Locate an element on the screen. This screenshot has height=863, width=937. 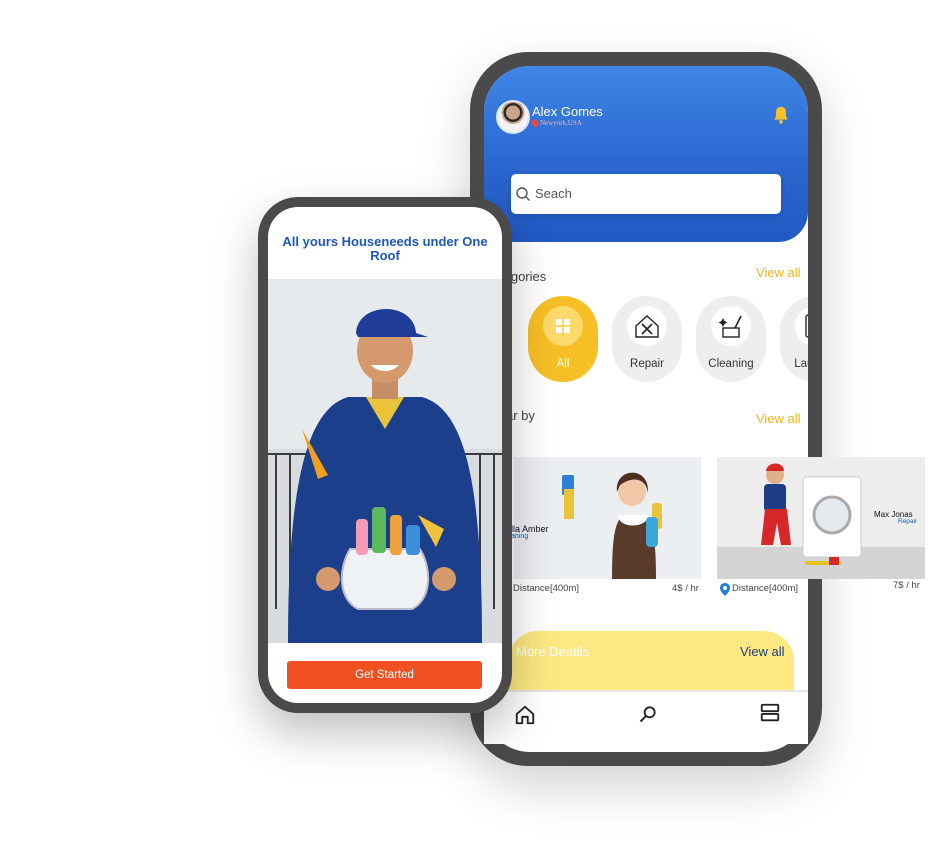
bottom-nav is located at coordinates (646, 717).